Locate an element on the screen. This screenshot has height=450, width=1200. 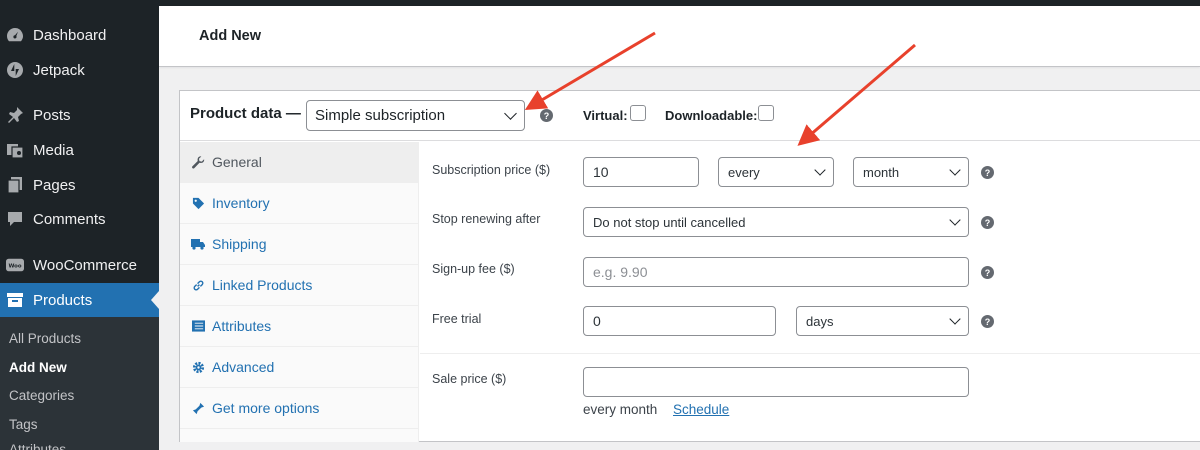
sidebar-item-dashboard: Dashboard is located at coordinates (79, 35).